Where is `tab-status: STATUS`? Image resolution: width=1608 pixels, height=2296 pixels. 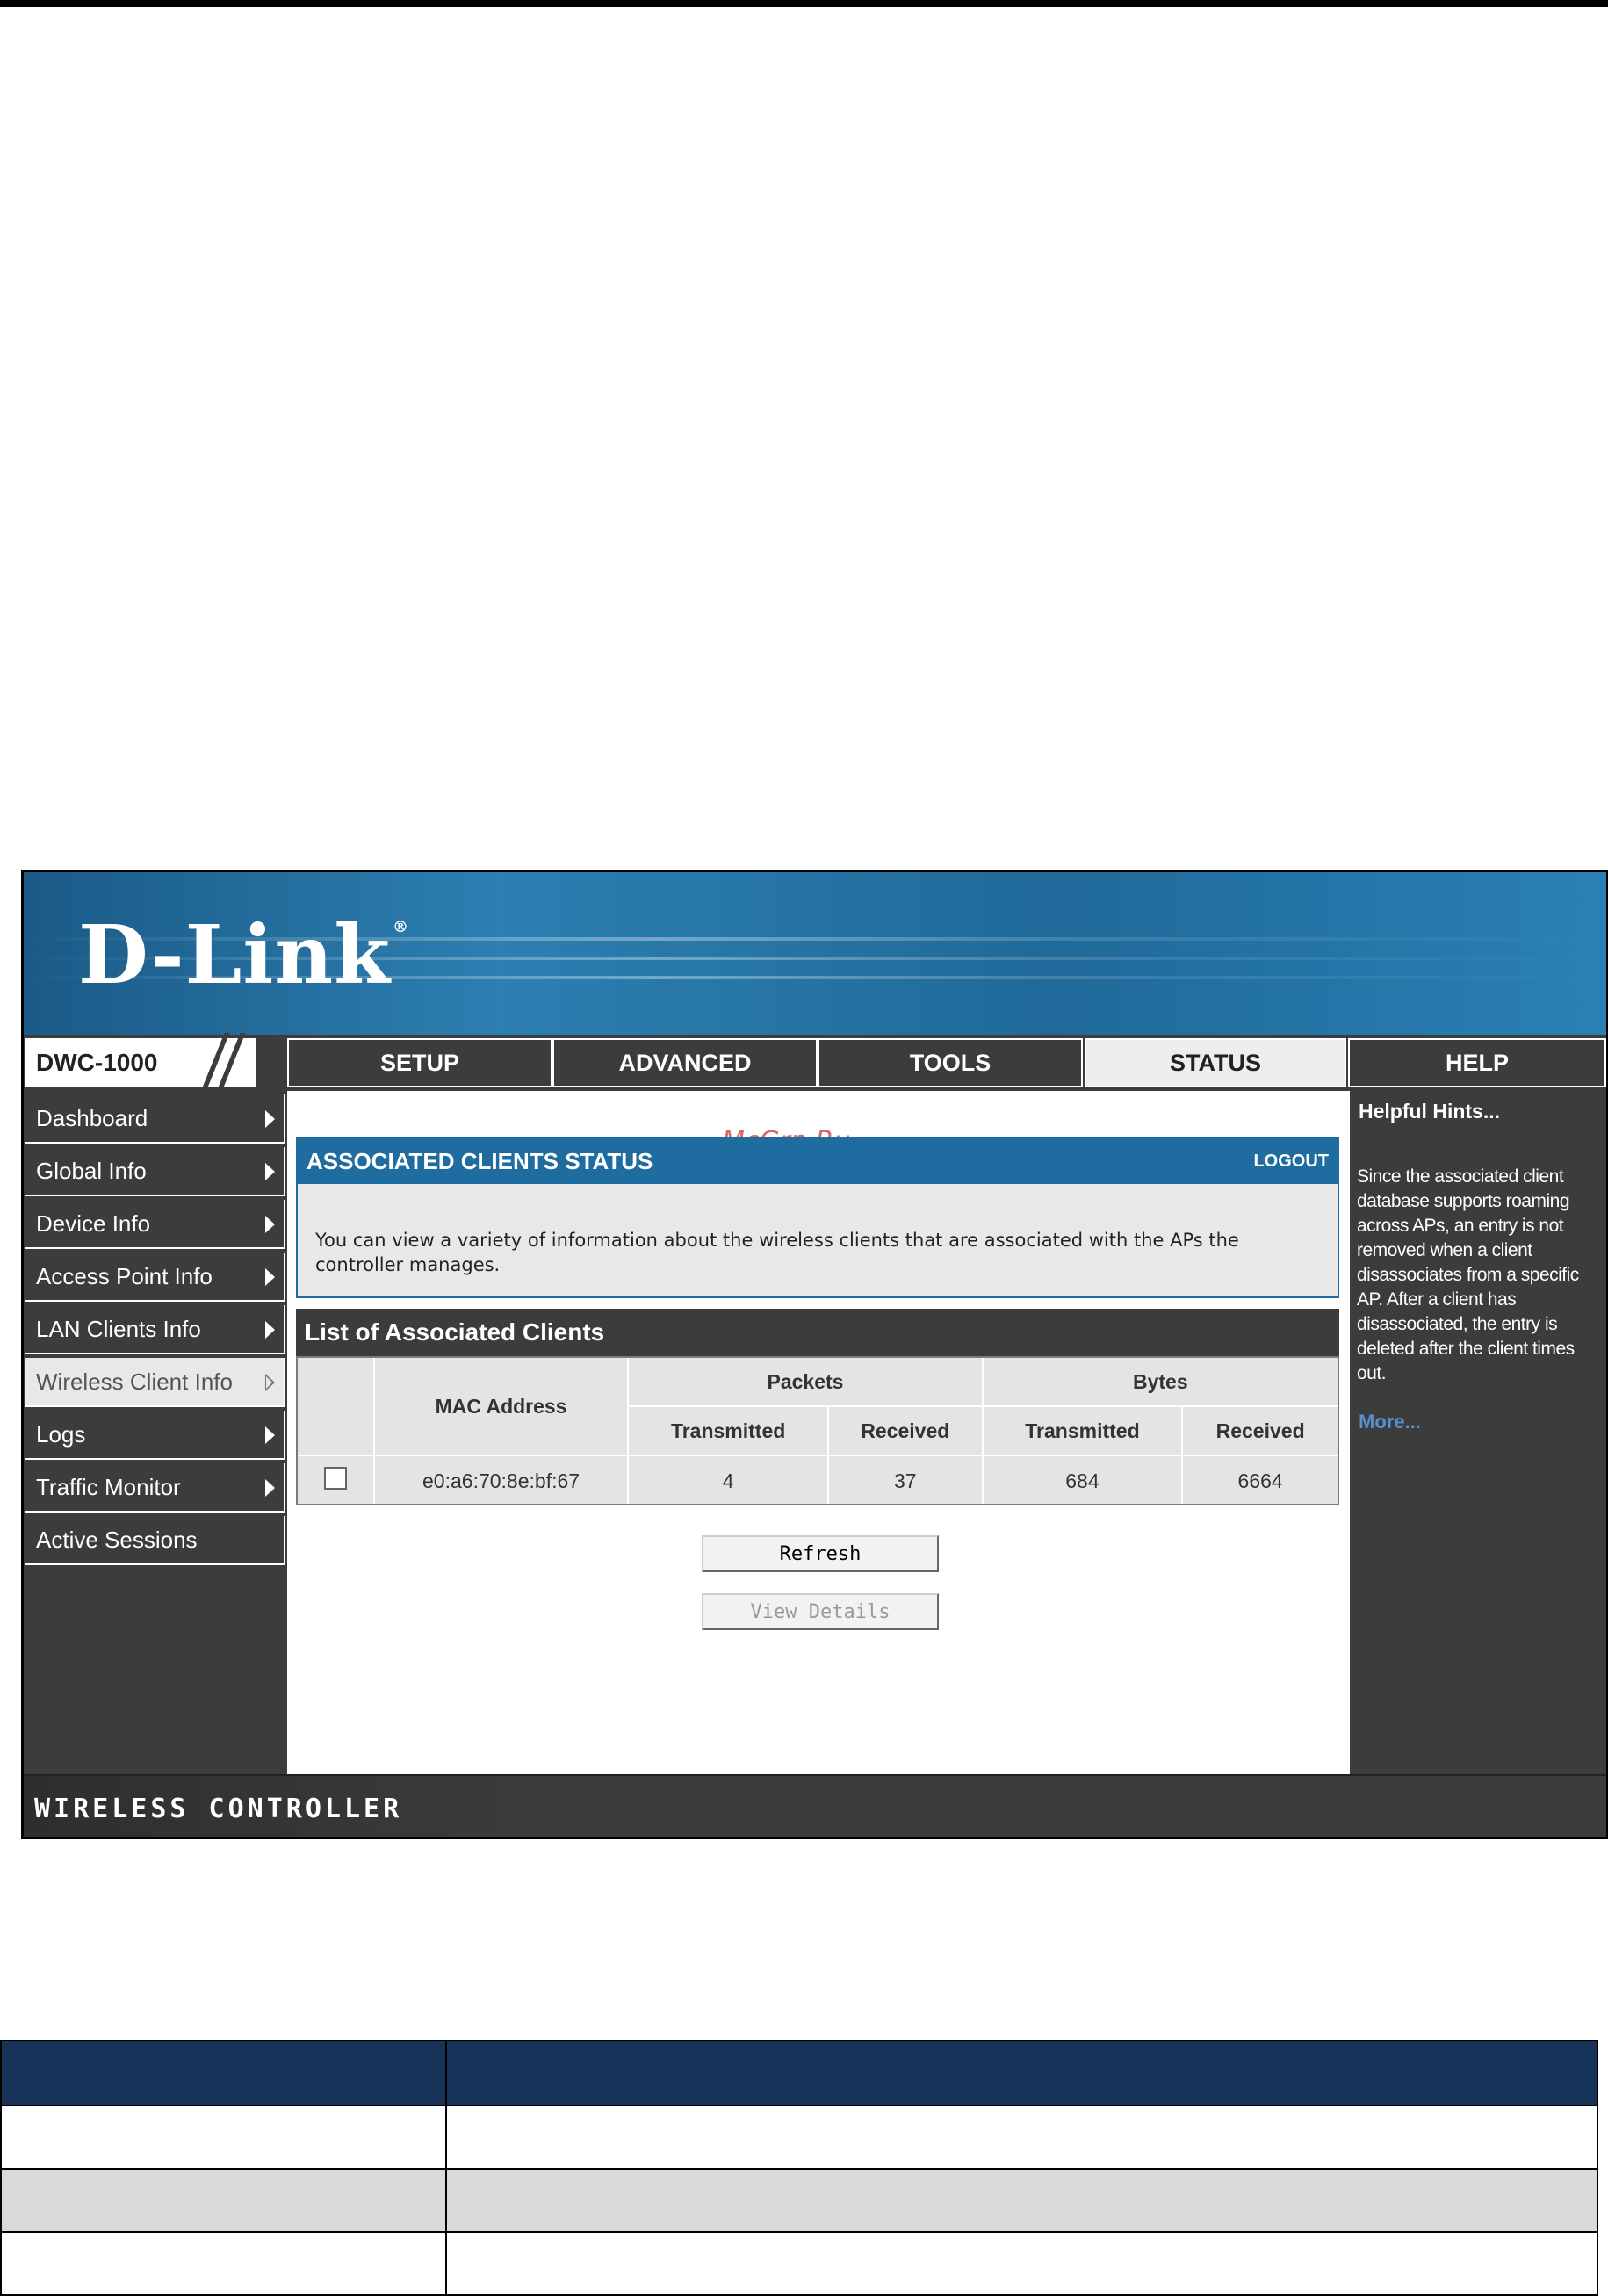 tab-status: STATUS is located at coordinates (1215, 1062).